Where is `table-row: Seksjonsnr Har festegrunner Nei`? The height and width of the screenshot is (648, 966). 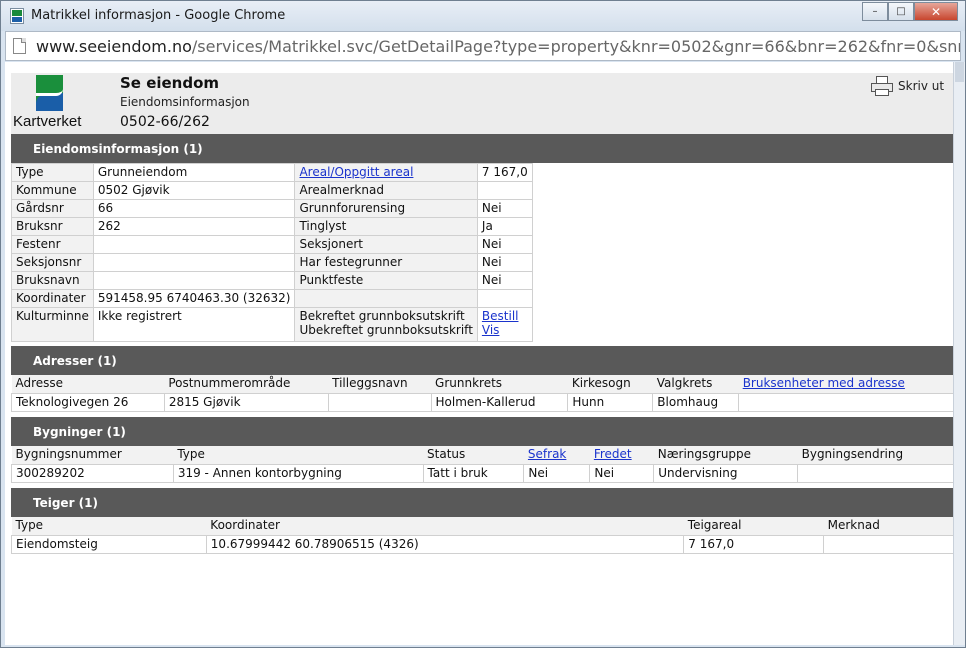
table-row: Seksjonsnr Har festegrunner Nei is located at coordinates (272, 262).